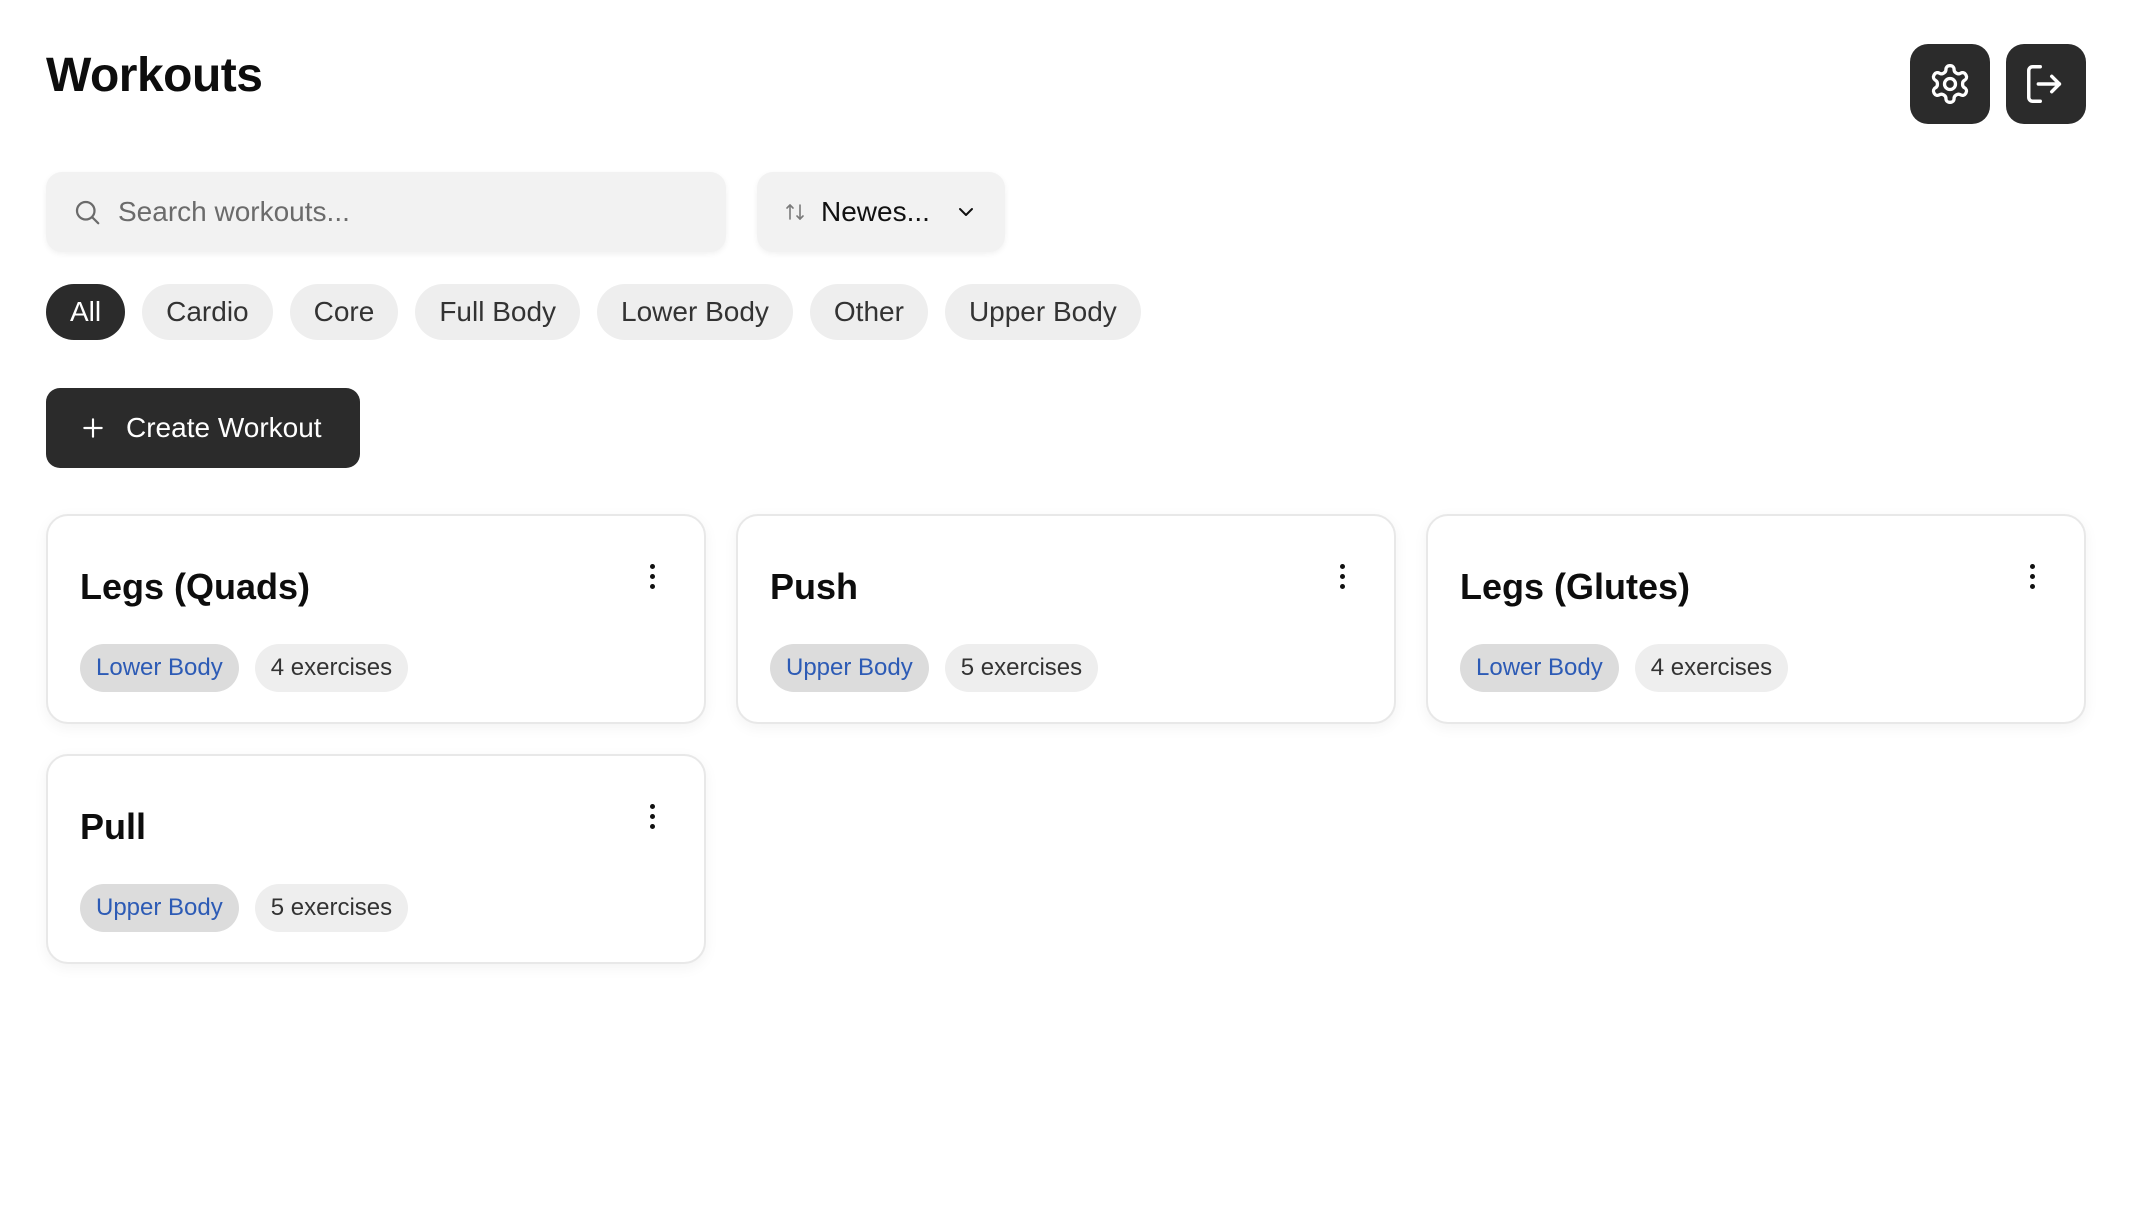 This screenshot has height=1206, width=2134. Describe the element at coordinates (376, 859) in the screenshot. I see `workout-card: Pull Upper Body 5 exercises` at that location.